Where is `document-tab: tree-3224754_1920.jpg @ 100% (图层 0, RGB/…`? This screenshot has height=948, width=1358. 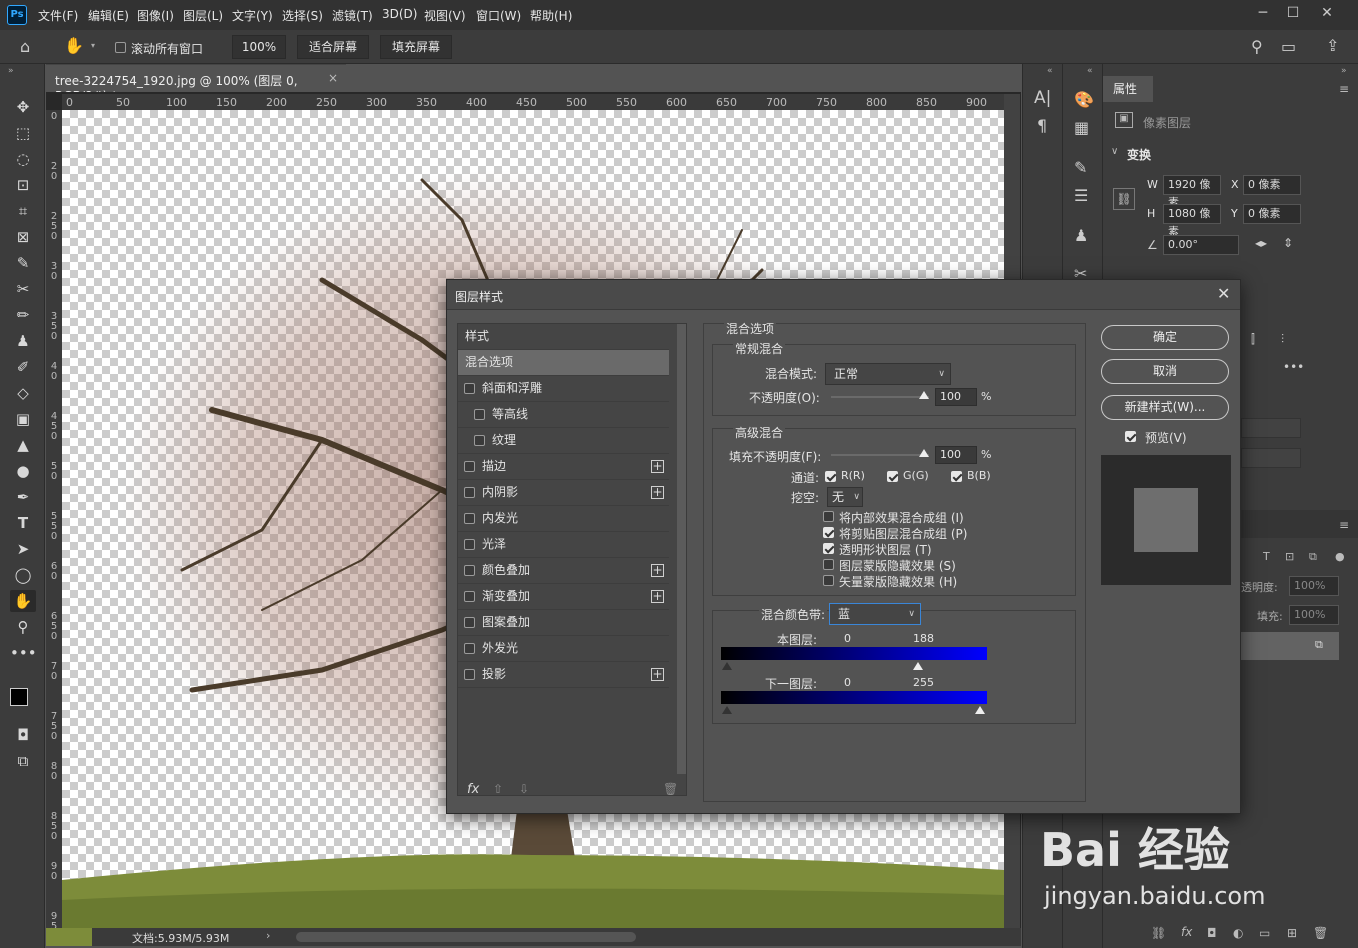 document-tab: tree-3224754_1920.jpg @ 100% (图层 0, RGB/… is located at coordinates (196, 83).